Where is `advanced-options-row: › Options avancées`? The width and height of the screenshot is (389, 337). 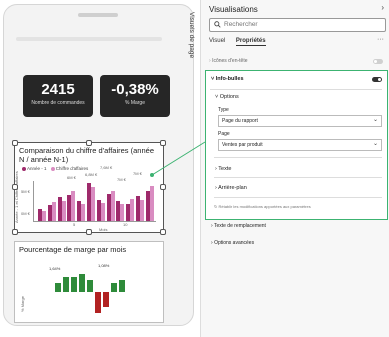
advanced-options-row: › Options avancées is located at coordinates (232, 243).